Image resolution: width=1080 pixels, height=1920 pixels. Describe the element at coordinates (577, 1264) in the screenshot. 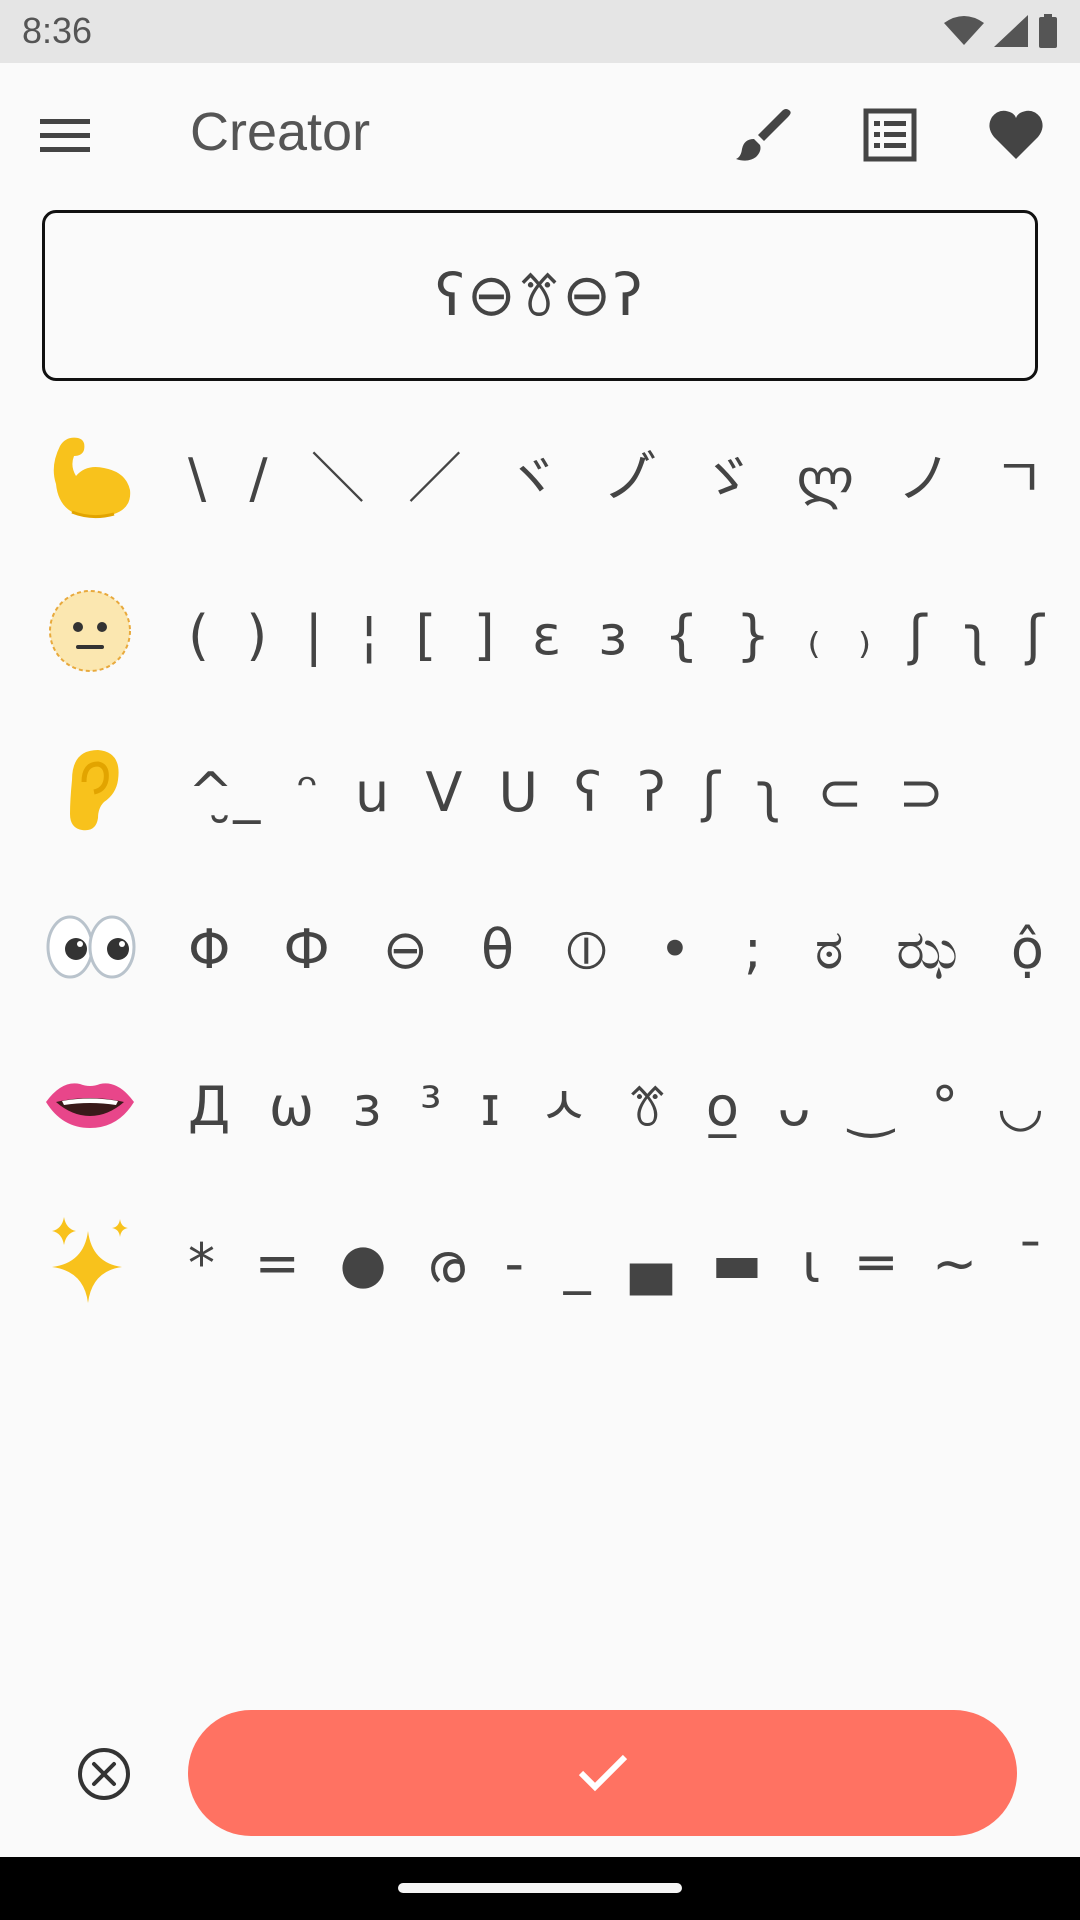

I see `char-button: _` at that location.